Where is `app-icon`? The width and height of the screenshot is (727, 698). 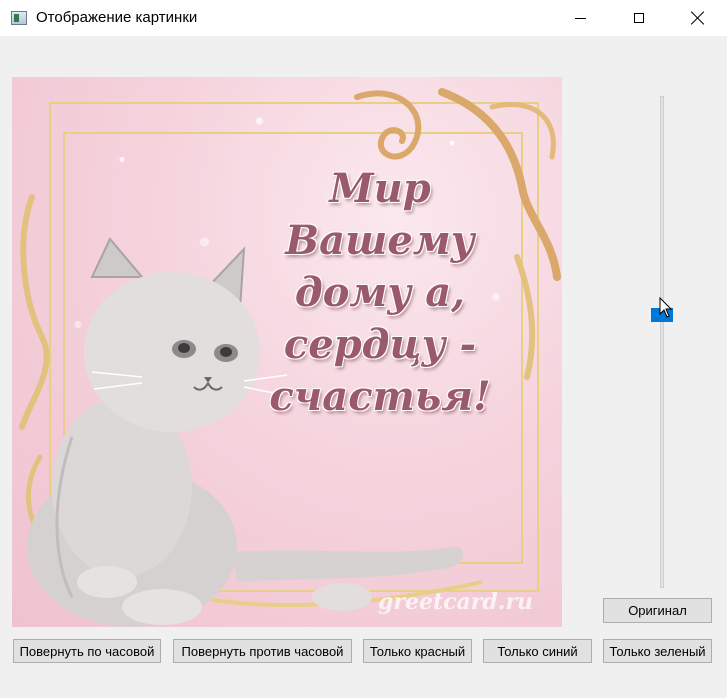
app-icon is located at coordinates (19, 18).